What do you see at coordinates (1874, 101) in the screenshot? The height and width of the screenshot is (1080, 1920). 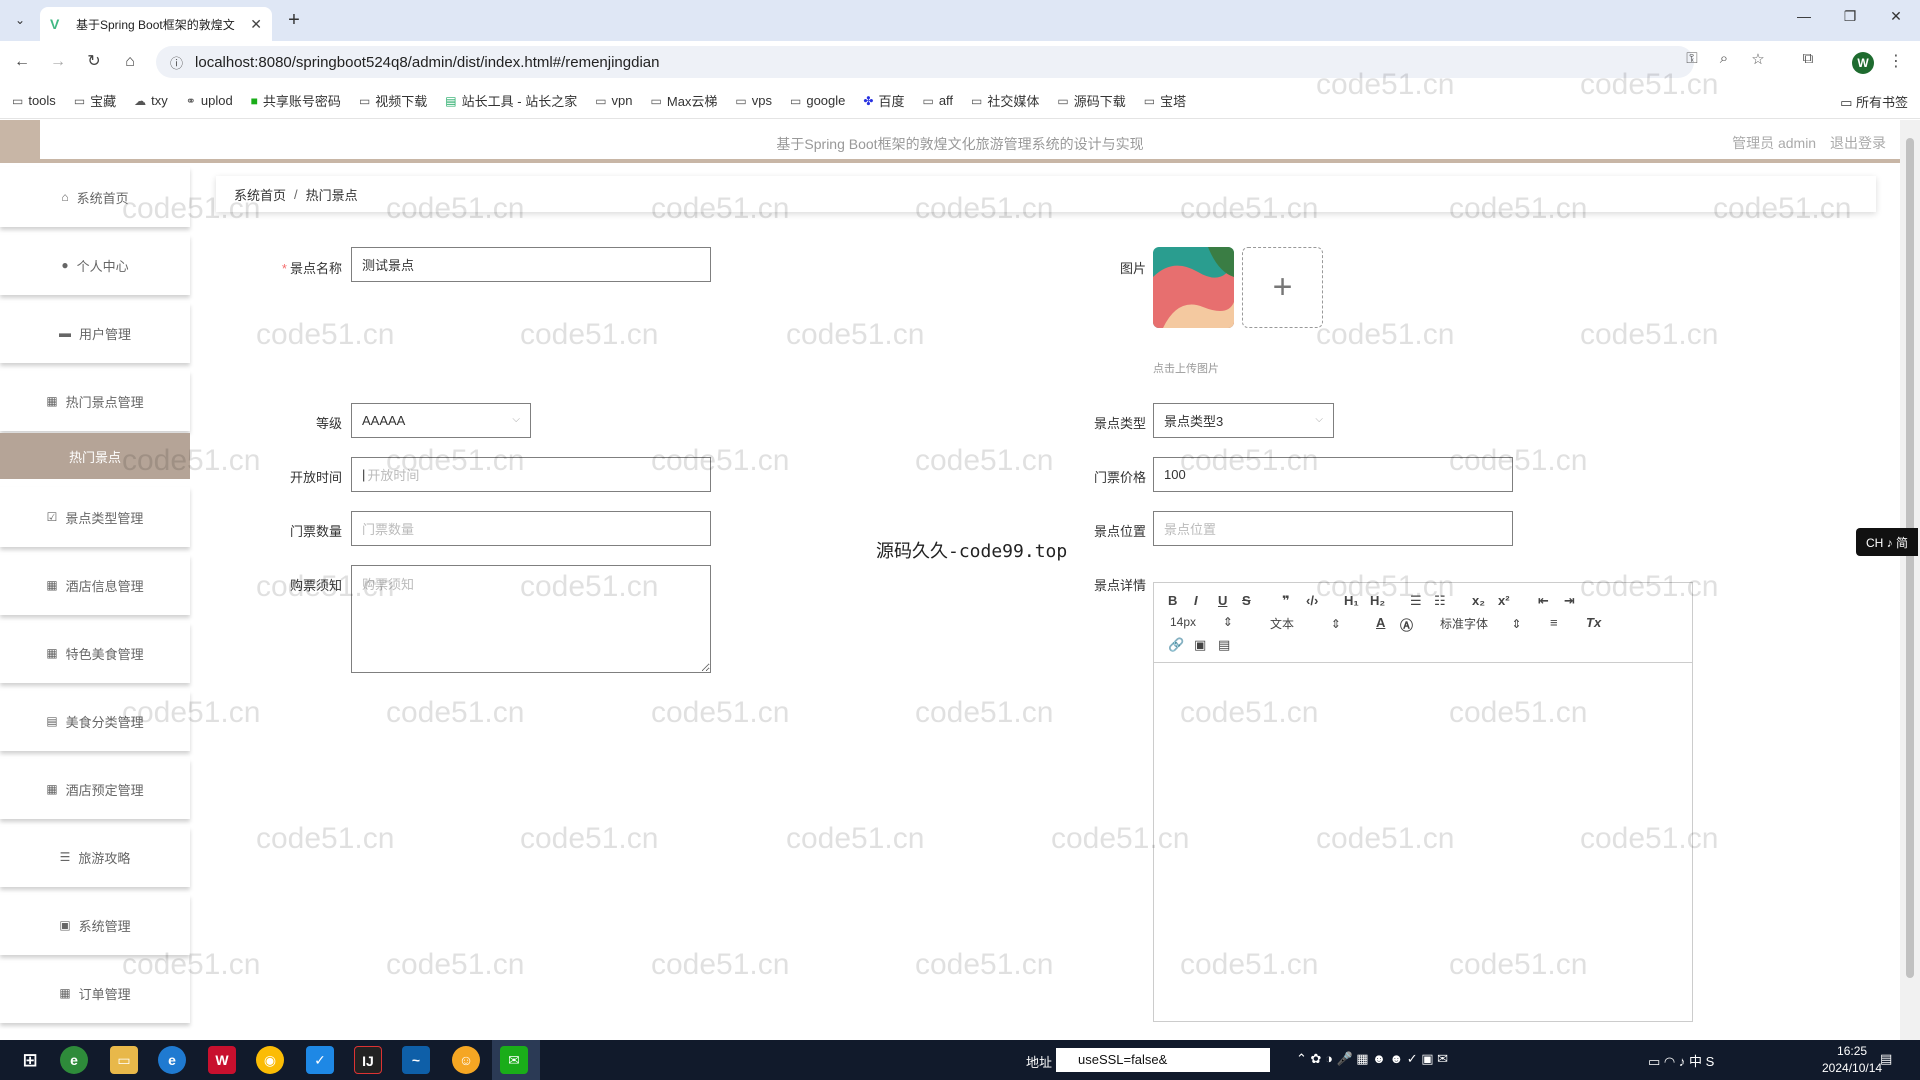 I see `all-bookmarks: ▭ 所有书签` at bounding box center [1874, 101].